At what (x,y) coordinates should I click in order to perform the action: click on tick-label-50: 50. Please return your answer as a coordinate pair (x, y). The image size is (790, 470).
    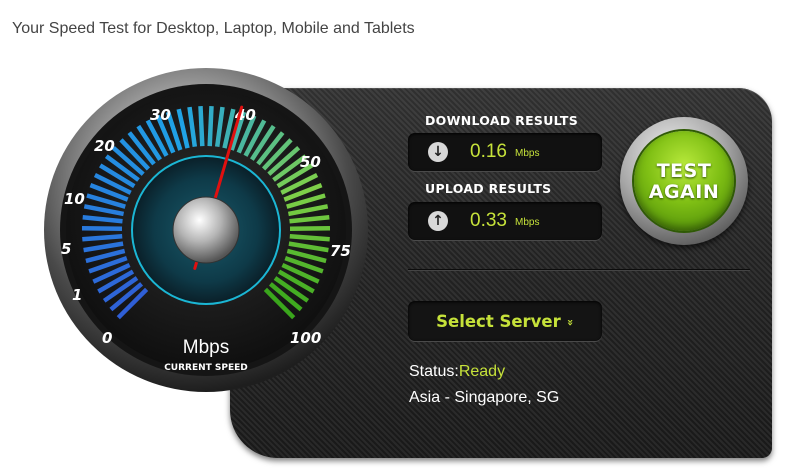
    Looking at the image, I should click on (310, 162).